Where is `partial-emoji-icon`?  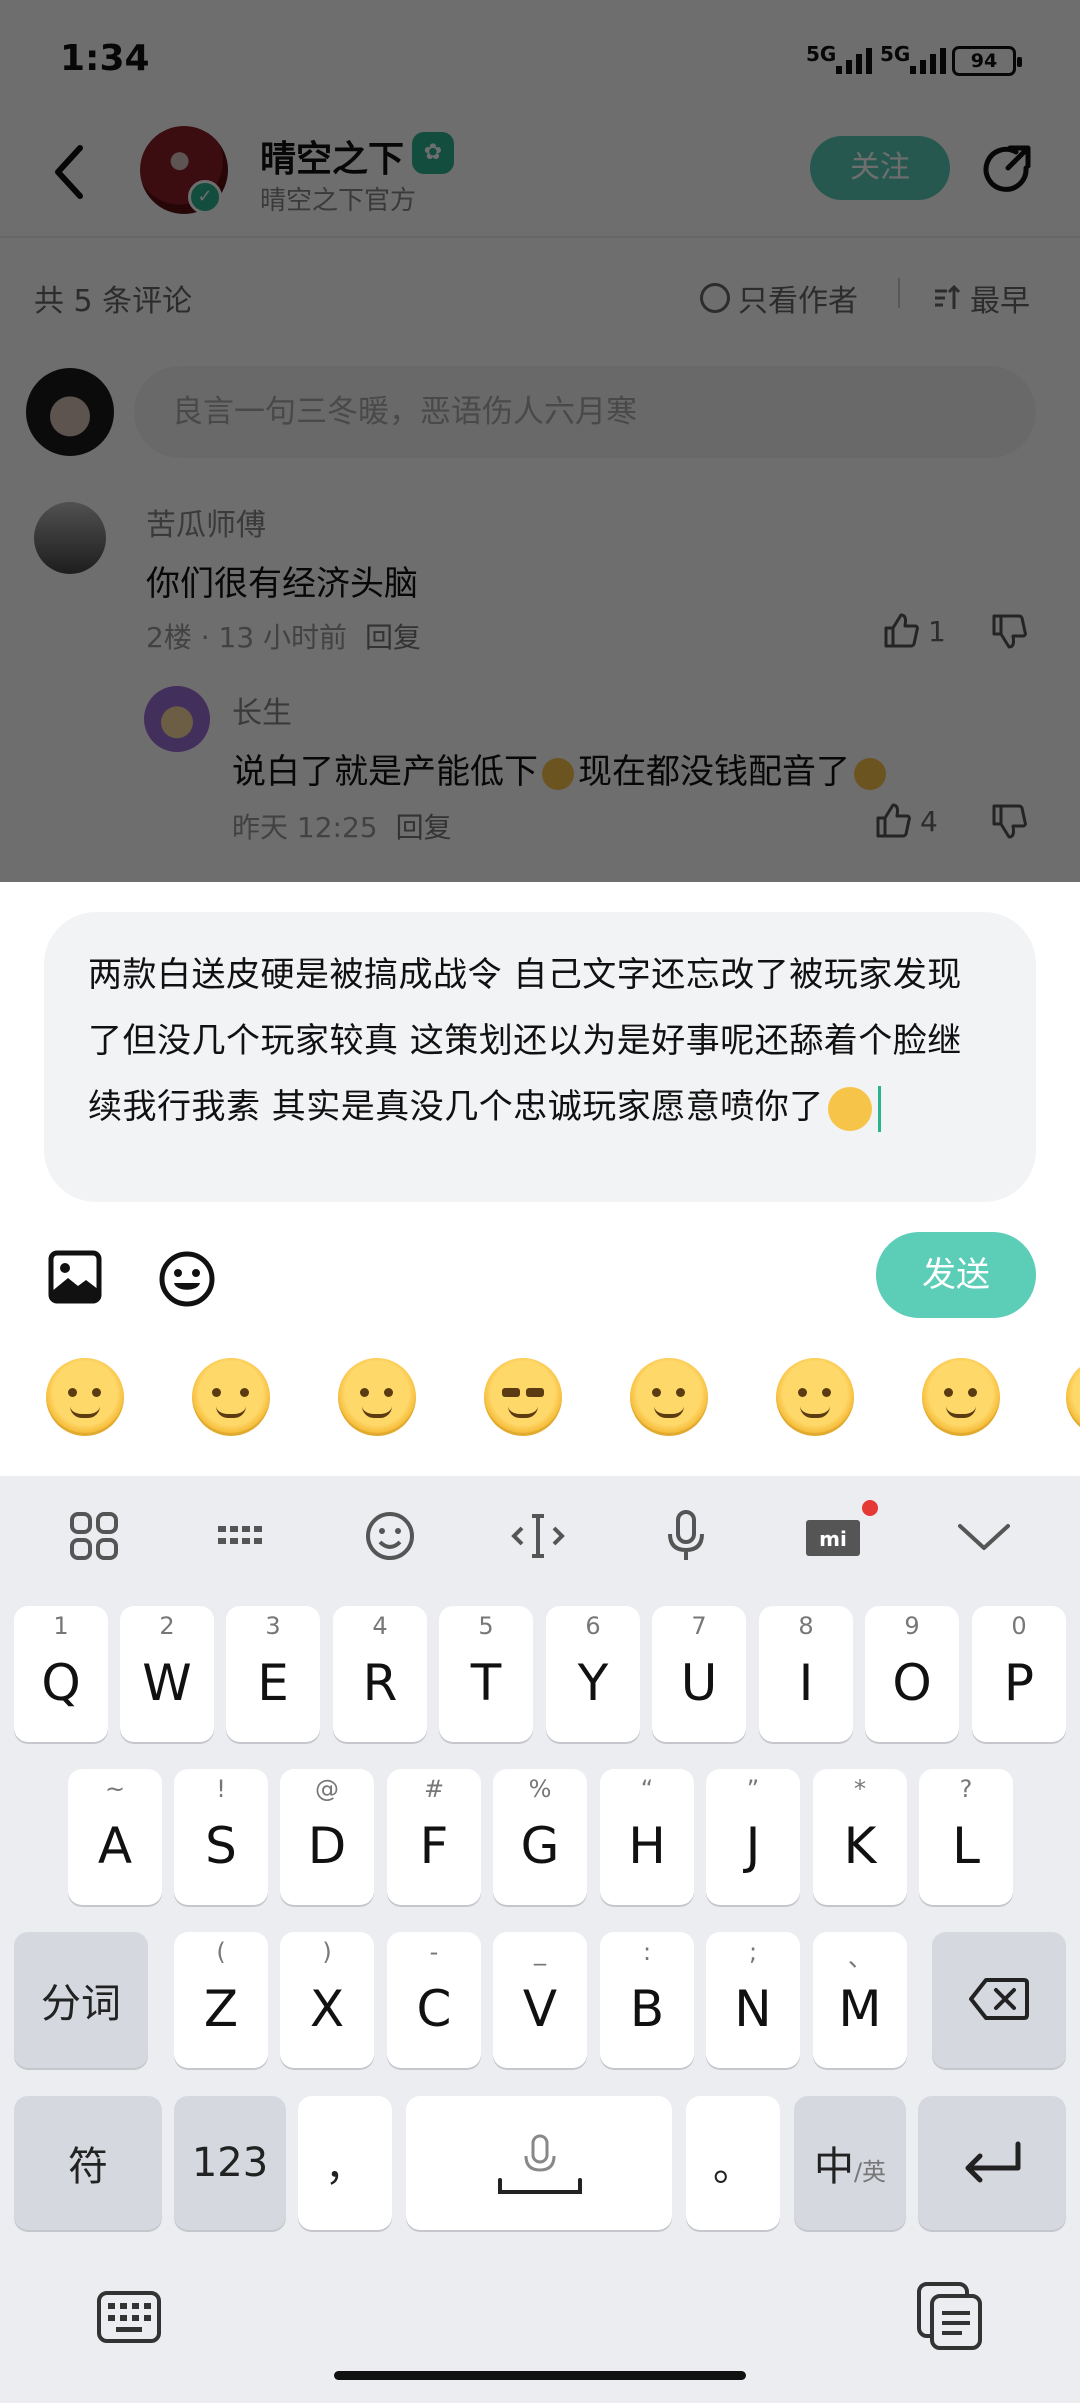
partial-emoji-icon is located at coordinates (1073, 1397).